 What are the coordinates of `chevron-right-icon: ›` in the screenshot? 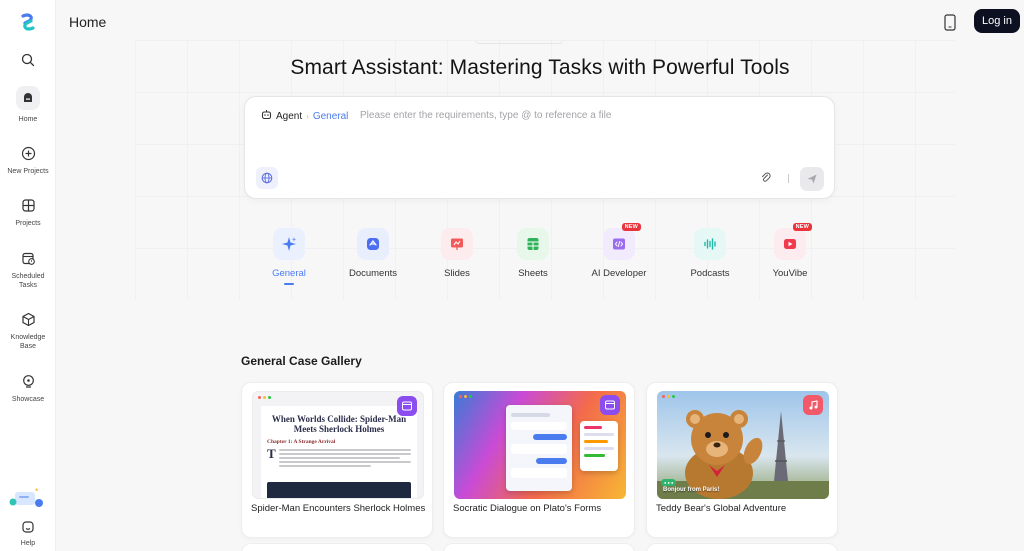 It's located at (307, 116).